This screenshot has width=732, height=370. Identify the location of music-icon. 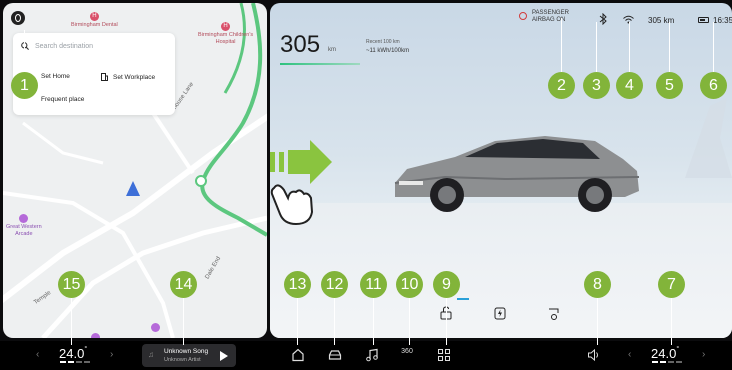
(372, 356).